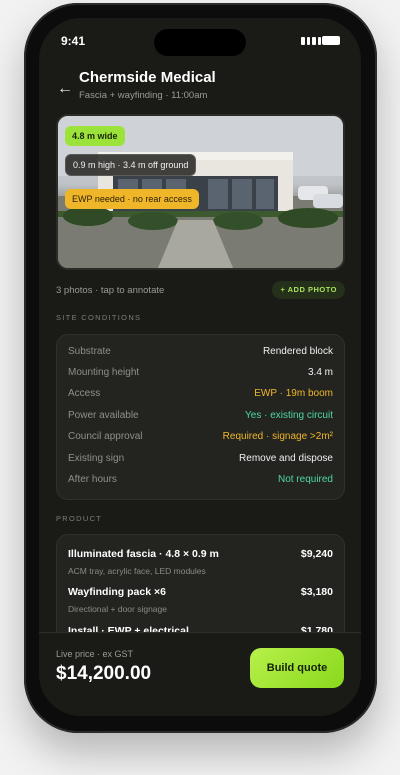 Image resolution: width=400 pixels, height=775 pixels. I want to click on status-time: 9:41, so click(73, 41).